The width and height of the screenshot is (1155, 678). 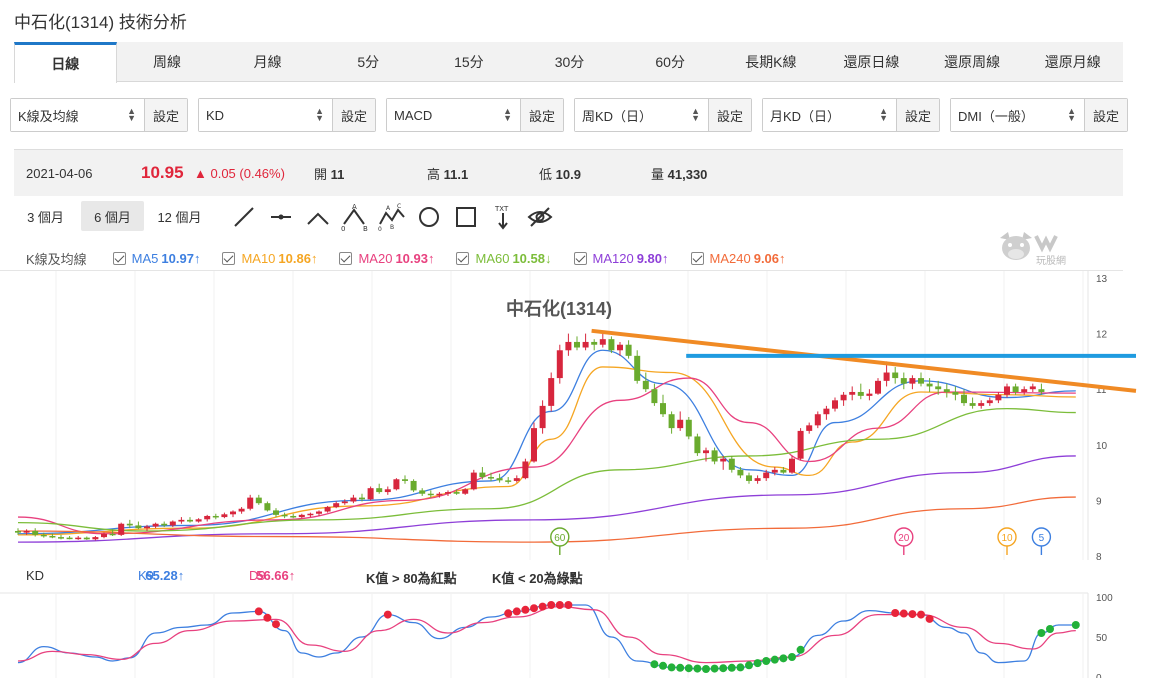 What do you see at coordinates (972, 61) in the screenshot?
I see `tab-9: 還原周線` at bounding box center [972, 61].